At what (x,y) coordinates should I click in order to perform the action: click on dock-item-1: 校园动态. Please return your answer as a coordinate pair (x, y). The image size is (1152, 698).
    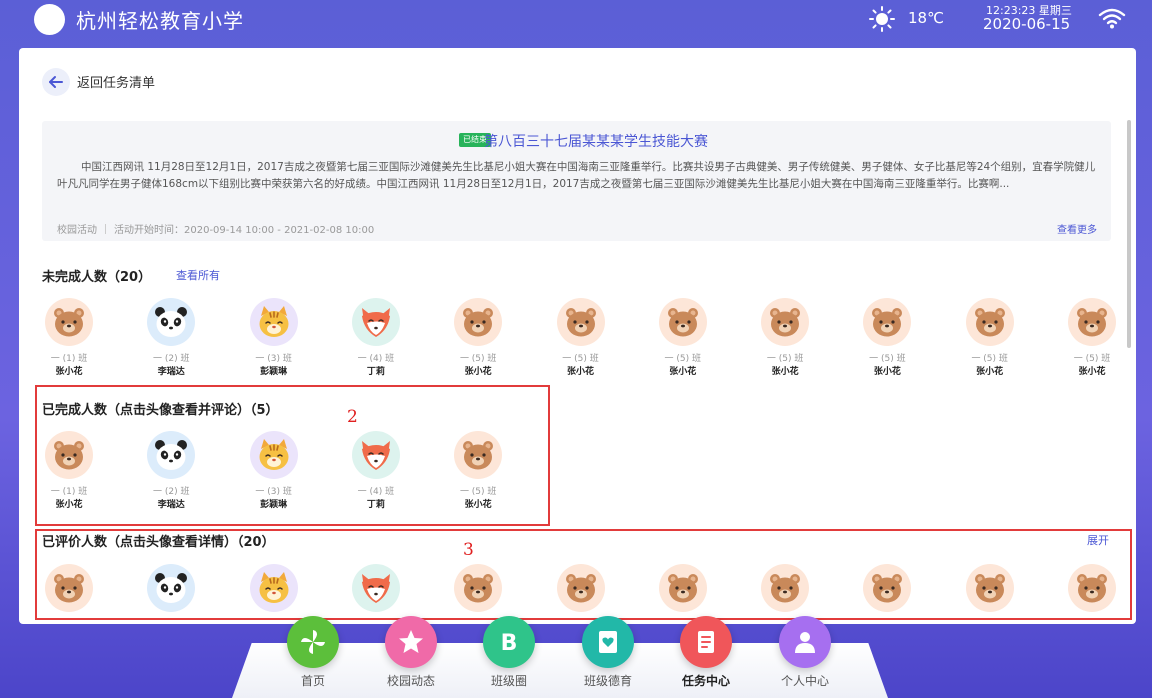
    Looking at the image, I should click on (411, 657).